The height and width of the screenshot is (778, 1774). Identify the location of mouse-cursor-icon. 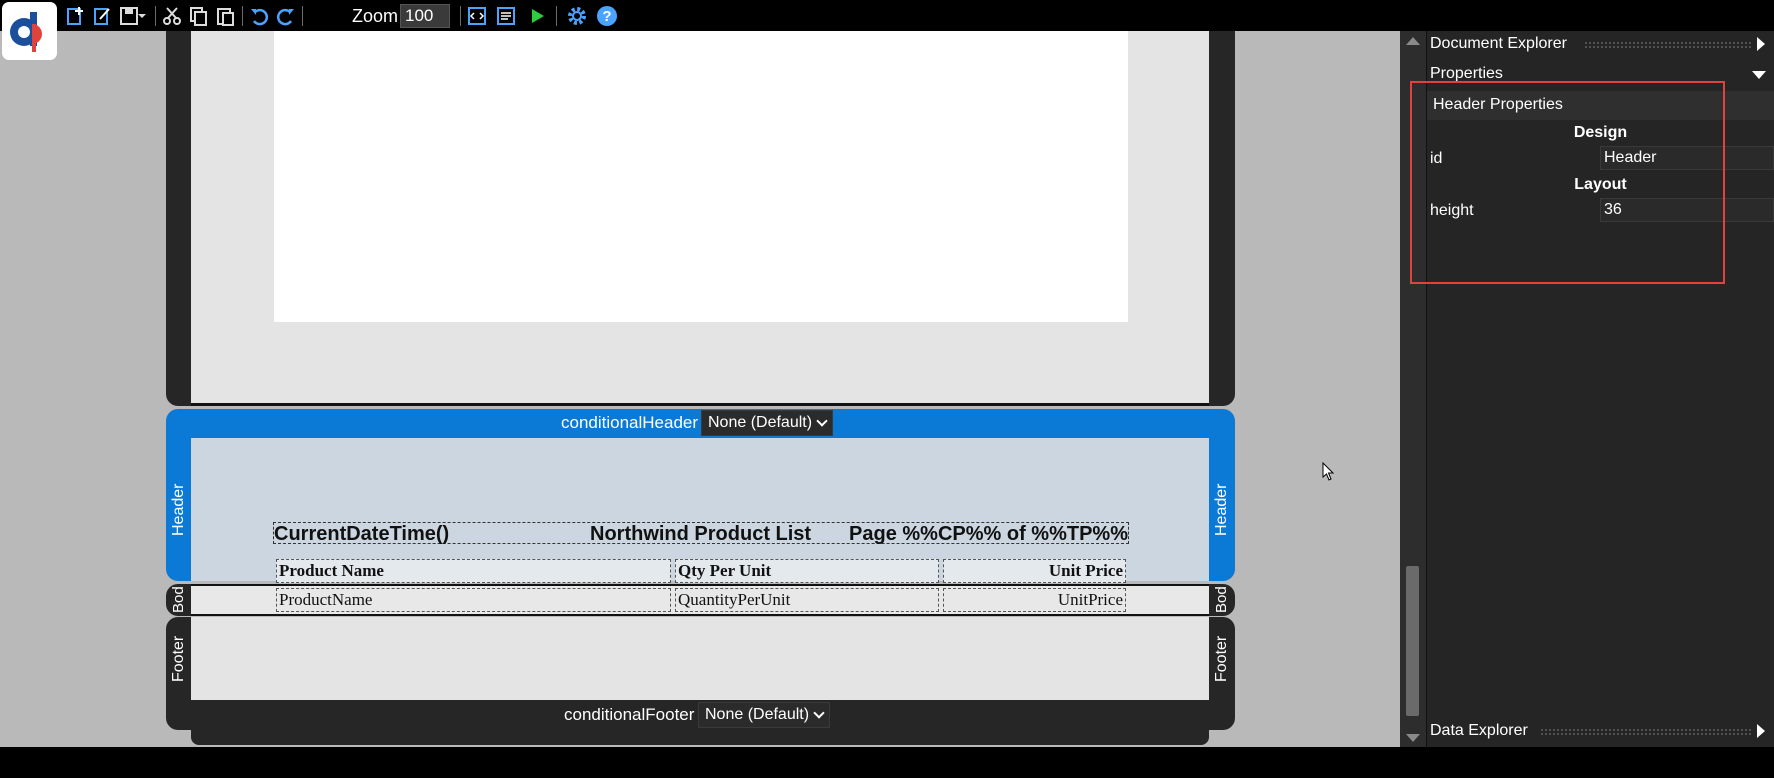
(1329, 474).